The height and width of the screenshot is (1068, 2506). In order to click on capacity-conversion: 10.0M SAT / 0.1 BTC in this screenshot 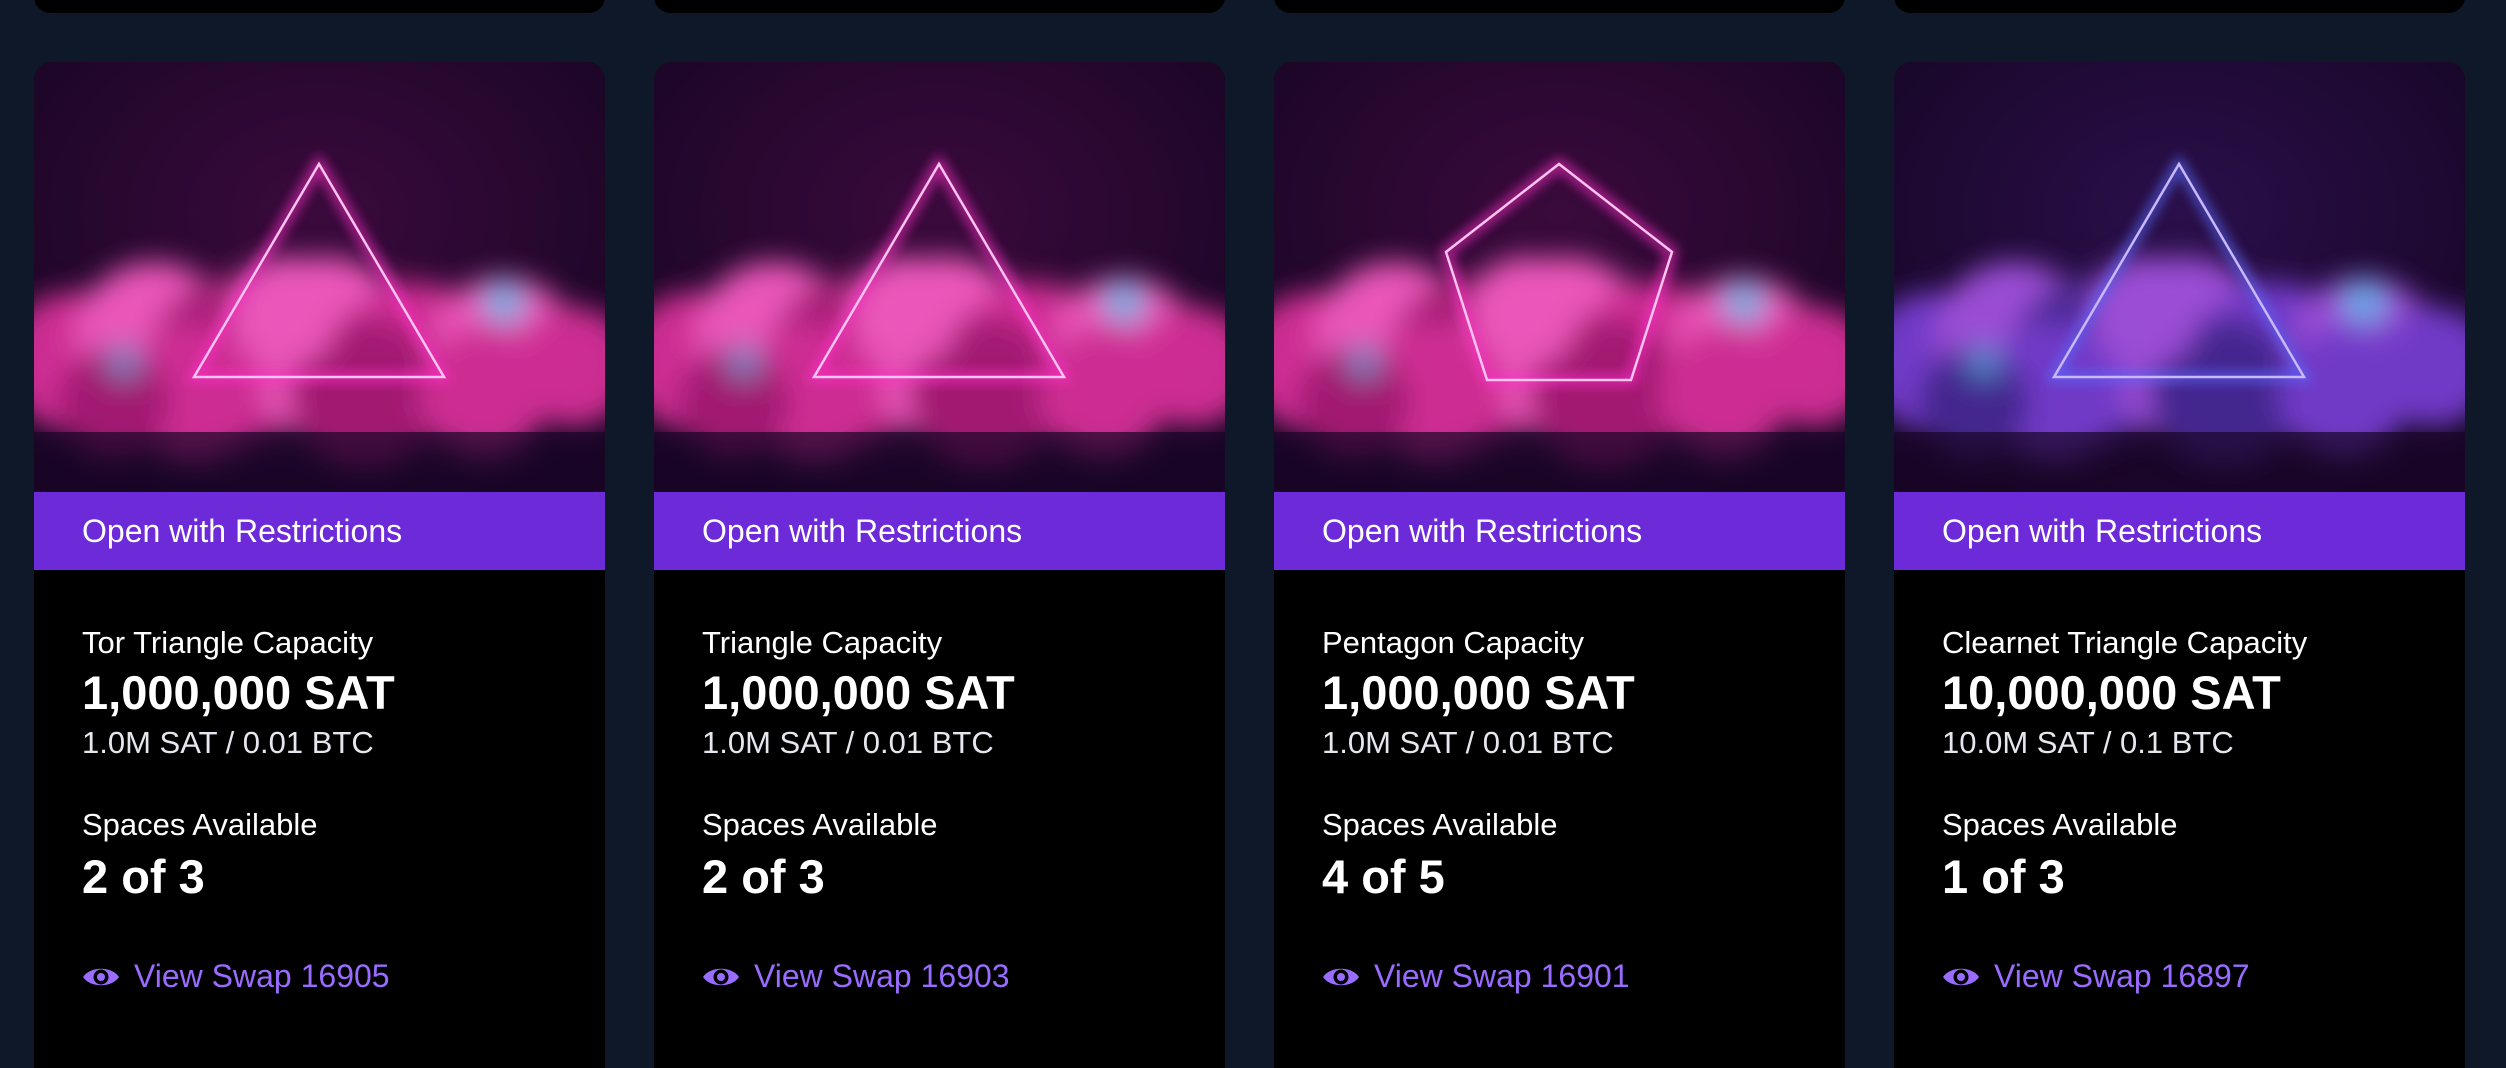, I will do `click(2088, 742)`.